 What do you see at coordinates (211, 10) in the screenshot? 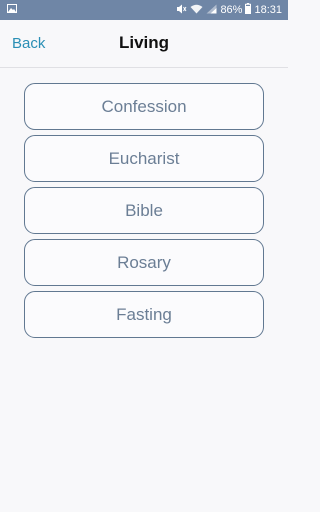
I see `signal-icon` at bounding box center [211, 10].